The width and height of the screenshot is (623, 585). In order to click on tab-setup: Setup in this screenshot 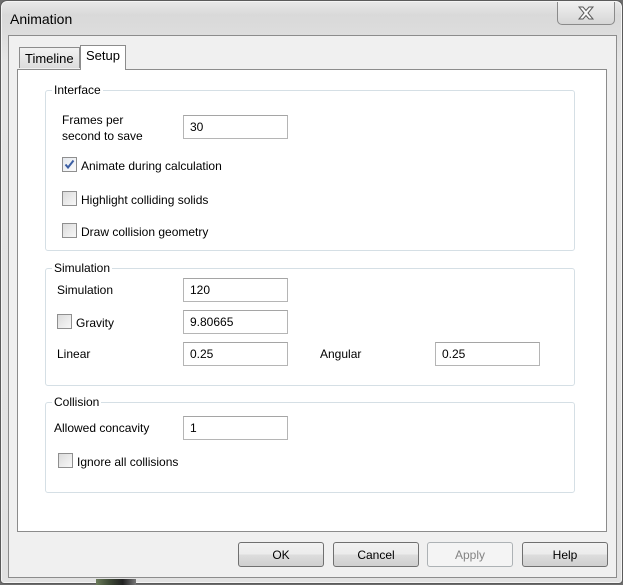, I will do `click(103, 57)`.